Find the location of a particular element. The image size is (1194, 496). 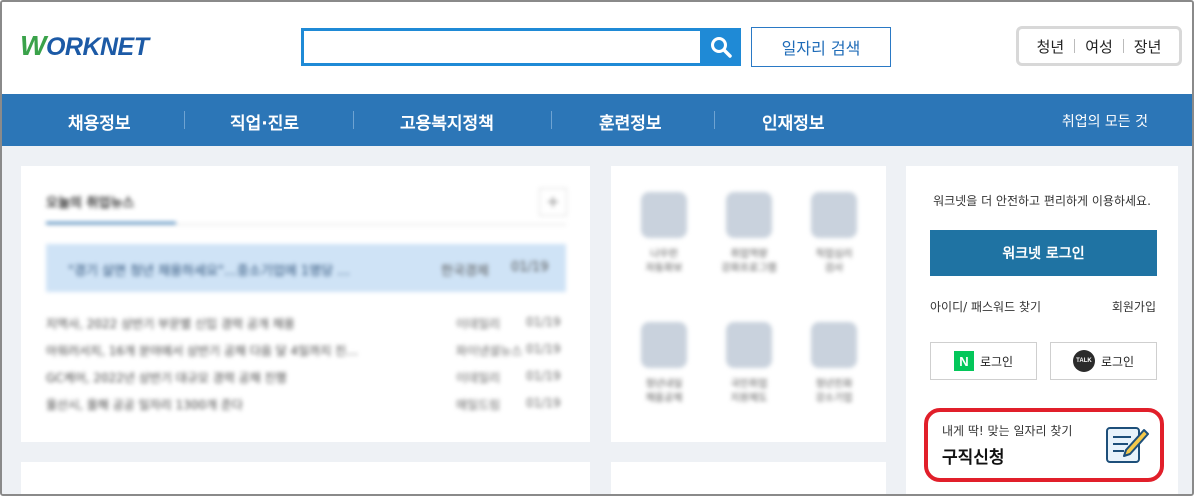

service-item: 국민취업 지원제도 is located at coordinates (749, 361).